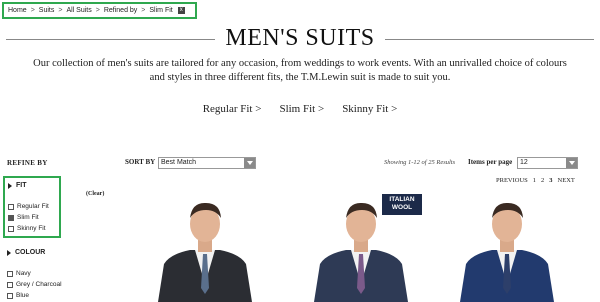 Image resolution: width=600 pixels, height=302 pixels. I want to click on colour-facet-header: COLOUR, so click(26, 252).